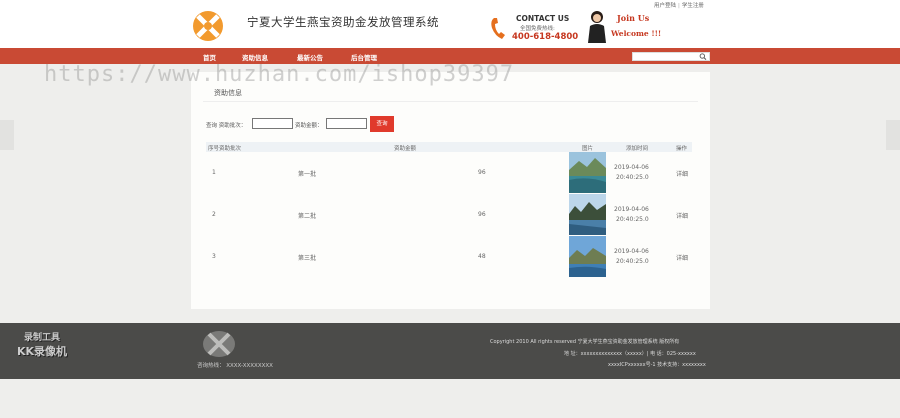 The height and width of the screenshot is (418, 900). I want to click on batch-filter-label: 查询 资助批次：, so click(226, 126).